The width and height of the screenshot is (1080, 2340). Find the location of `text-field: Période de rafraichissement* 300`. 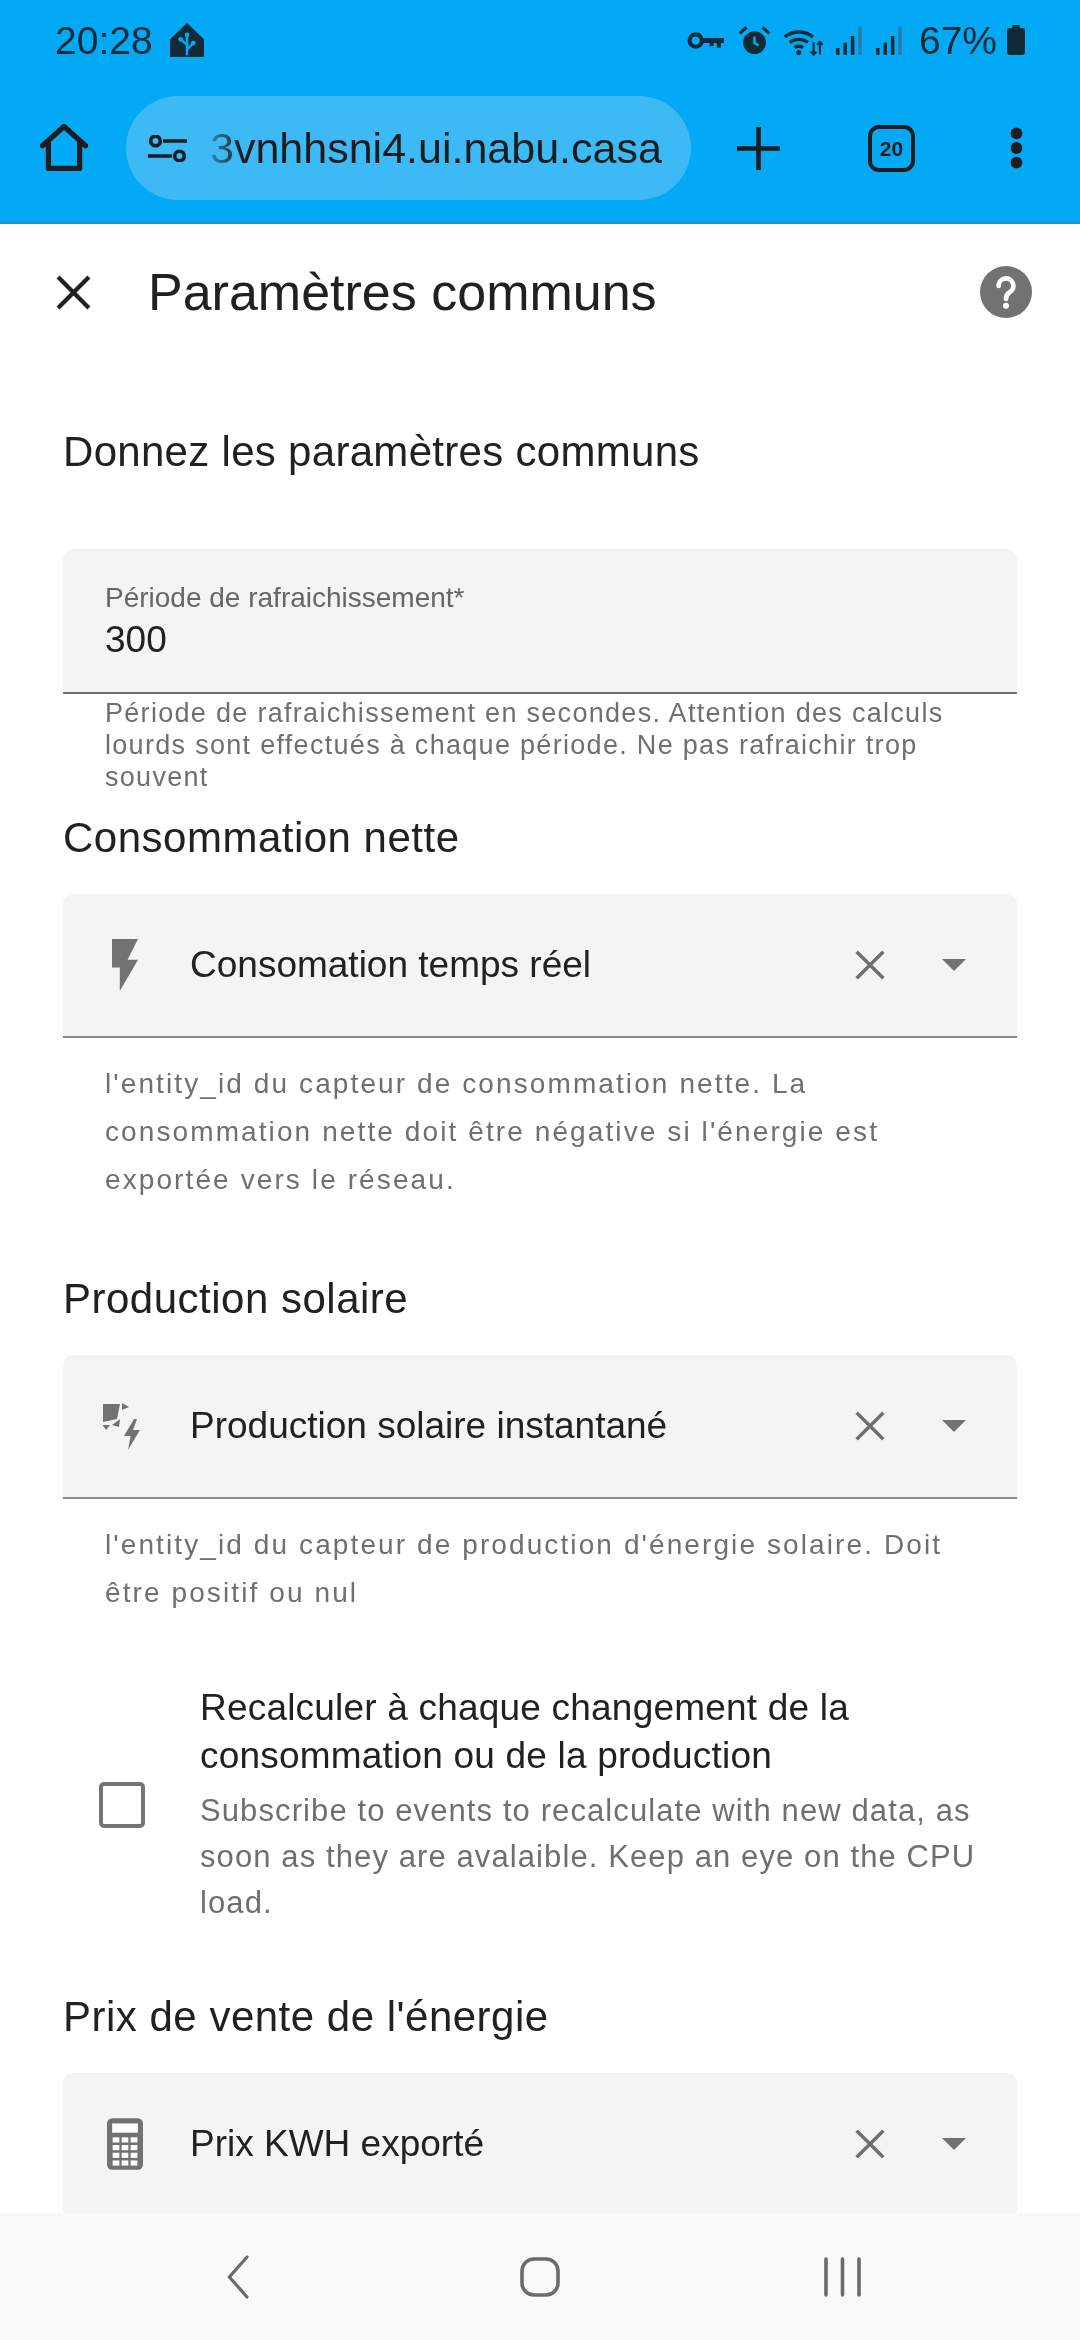

text-field: Période de rafraichissement* 300 is located at coordinates (540, 621).